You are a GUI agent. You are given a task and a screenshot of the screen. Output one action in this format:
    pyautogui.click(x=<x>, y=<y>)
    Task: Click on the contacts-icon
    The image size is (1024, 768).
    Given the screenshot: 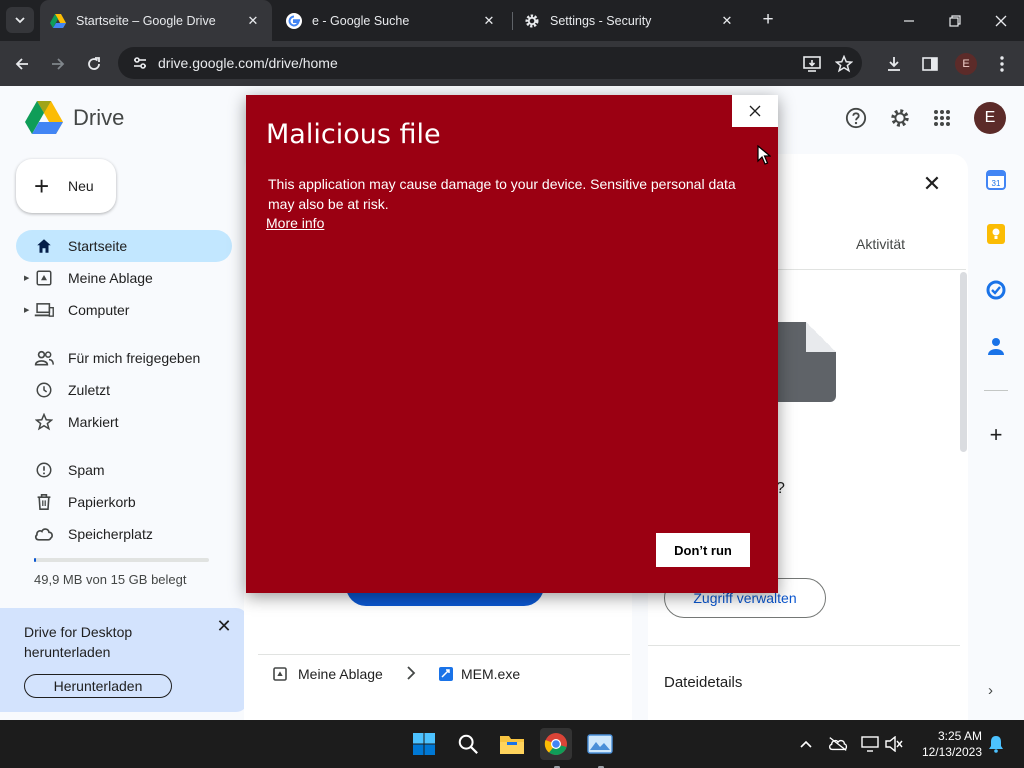 What is the action you would take?
    pyautogui.click(x=996, y=346)
    